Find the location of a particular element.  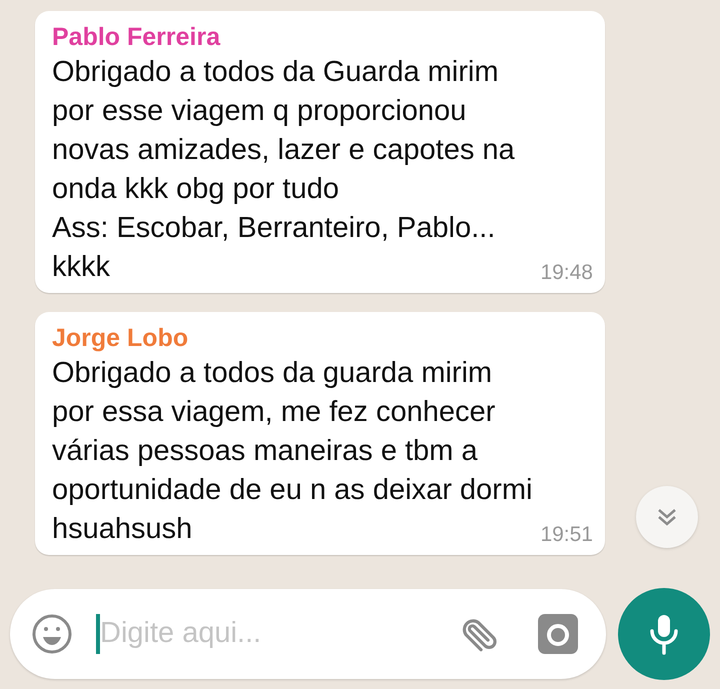

sender-name: Jorge Lobo is located at coordinates (120, 338).